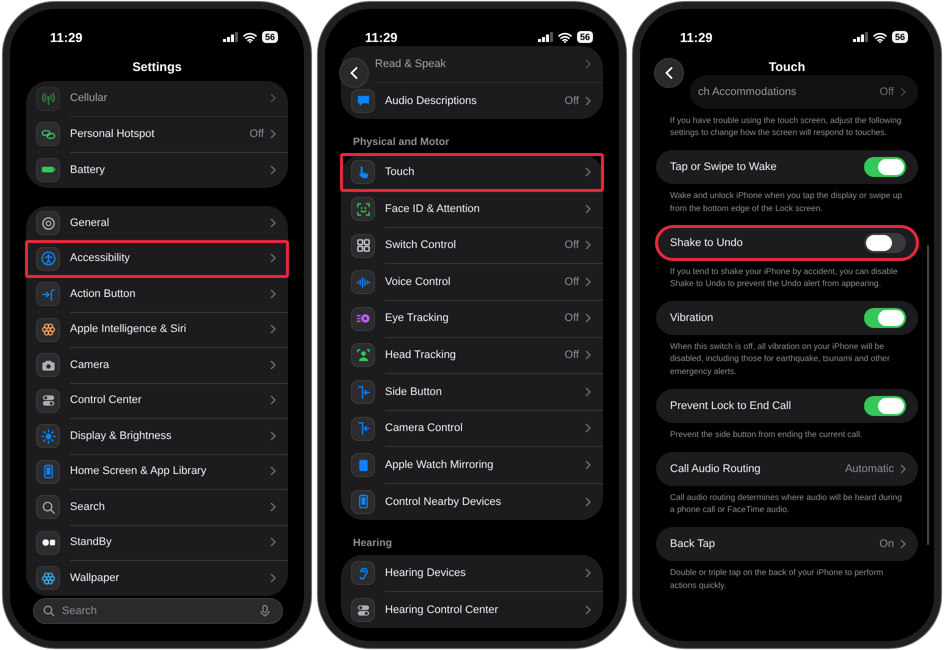 The height and width of the screenshot is (650, 945). I want to click on microphone-icon, so click(265, 611).